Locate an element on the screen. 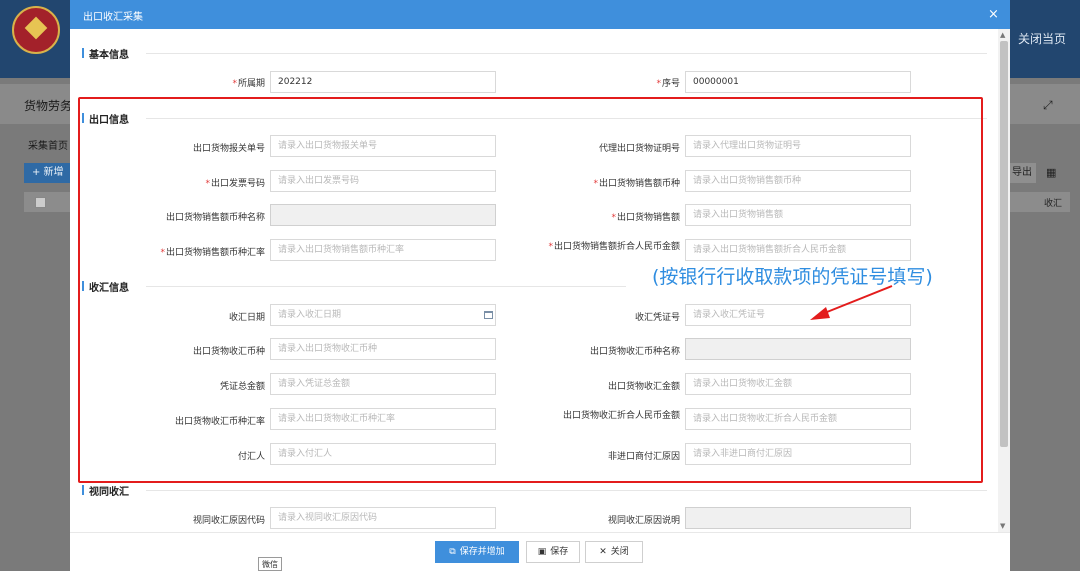  modal-footer: ⧉ 保存并增加 ▣ 保存 ✕ 关闭 is located at coordinates (540, 551).